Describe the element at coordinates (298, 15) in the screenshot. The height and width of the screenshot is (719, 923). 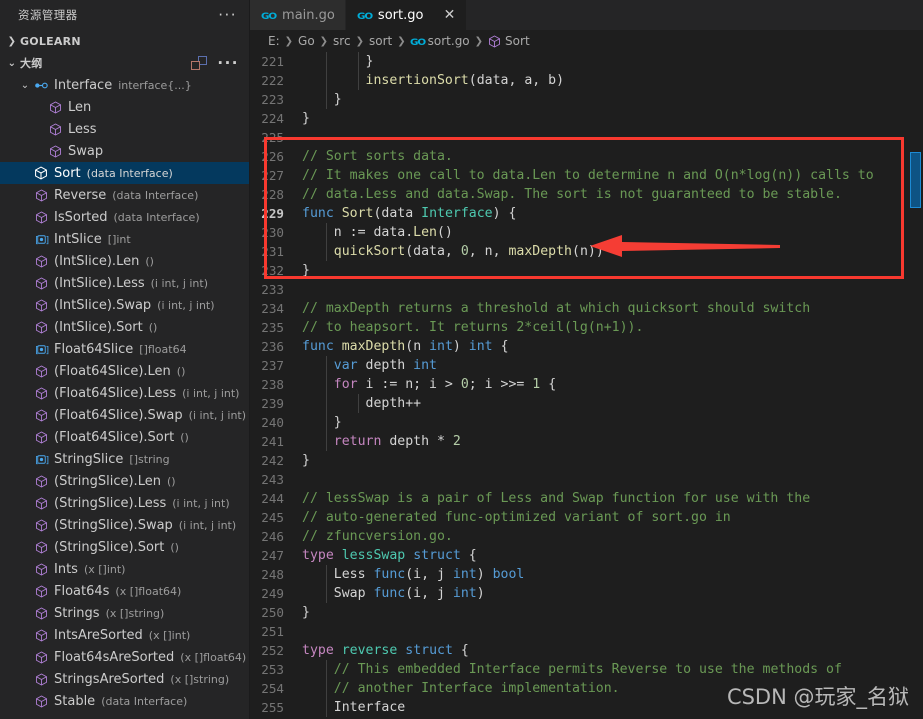
I see `tab-main-go: GO main.go` at that location.